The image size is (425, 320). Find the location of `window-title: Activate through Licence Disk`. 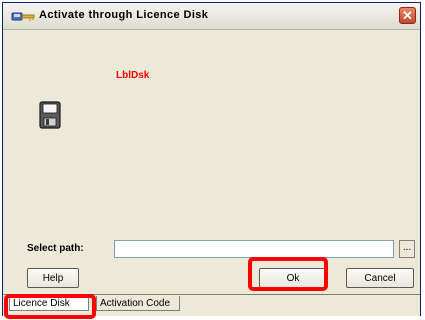

window-title: Activate through Licence Disk is located at coordinates (124, 15).